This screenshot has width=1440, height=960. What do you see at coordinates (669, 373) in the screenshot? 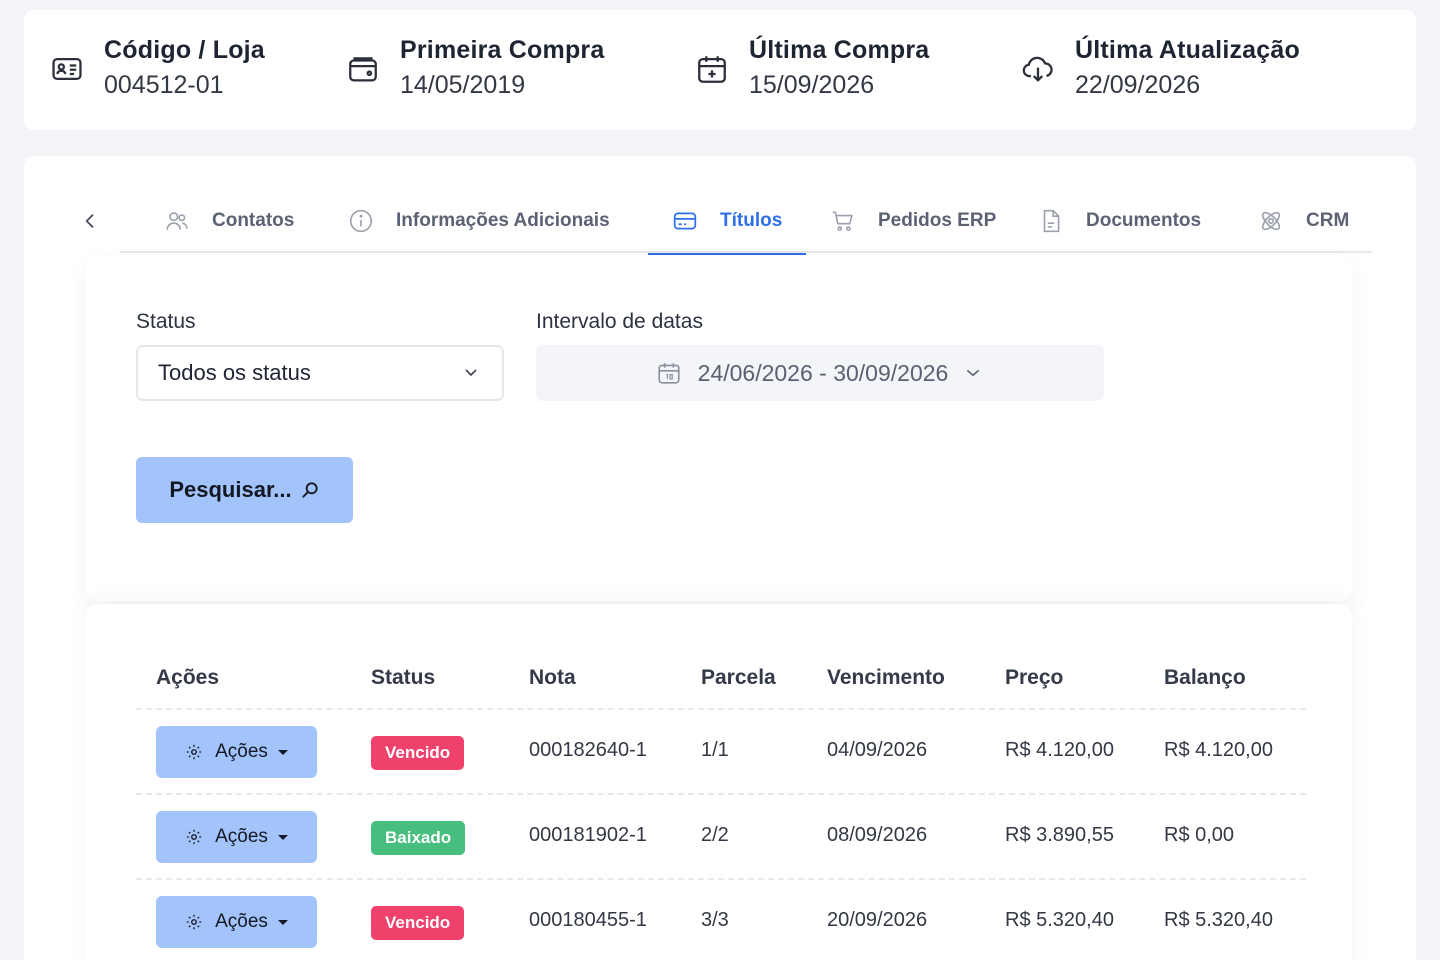
I see `calendar-icon` at bounding box center [669, 373].